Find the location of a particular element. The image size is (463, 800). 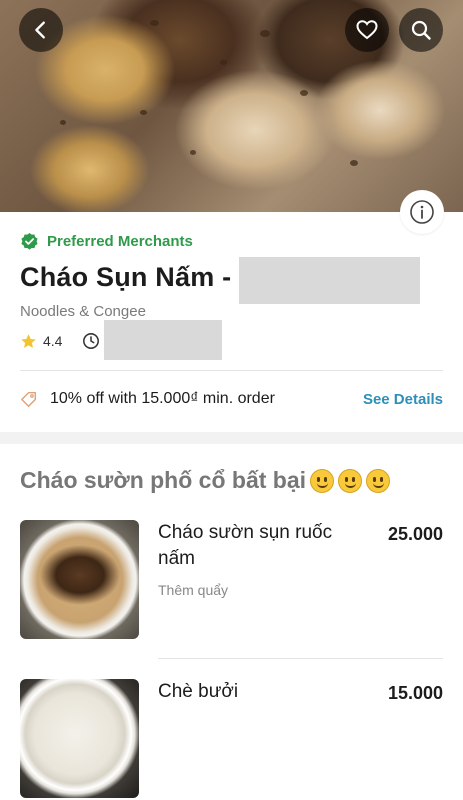

menu-item-name: Chè bưởi is located at coordinates (198, 691).